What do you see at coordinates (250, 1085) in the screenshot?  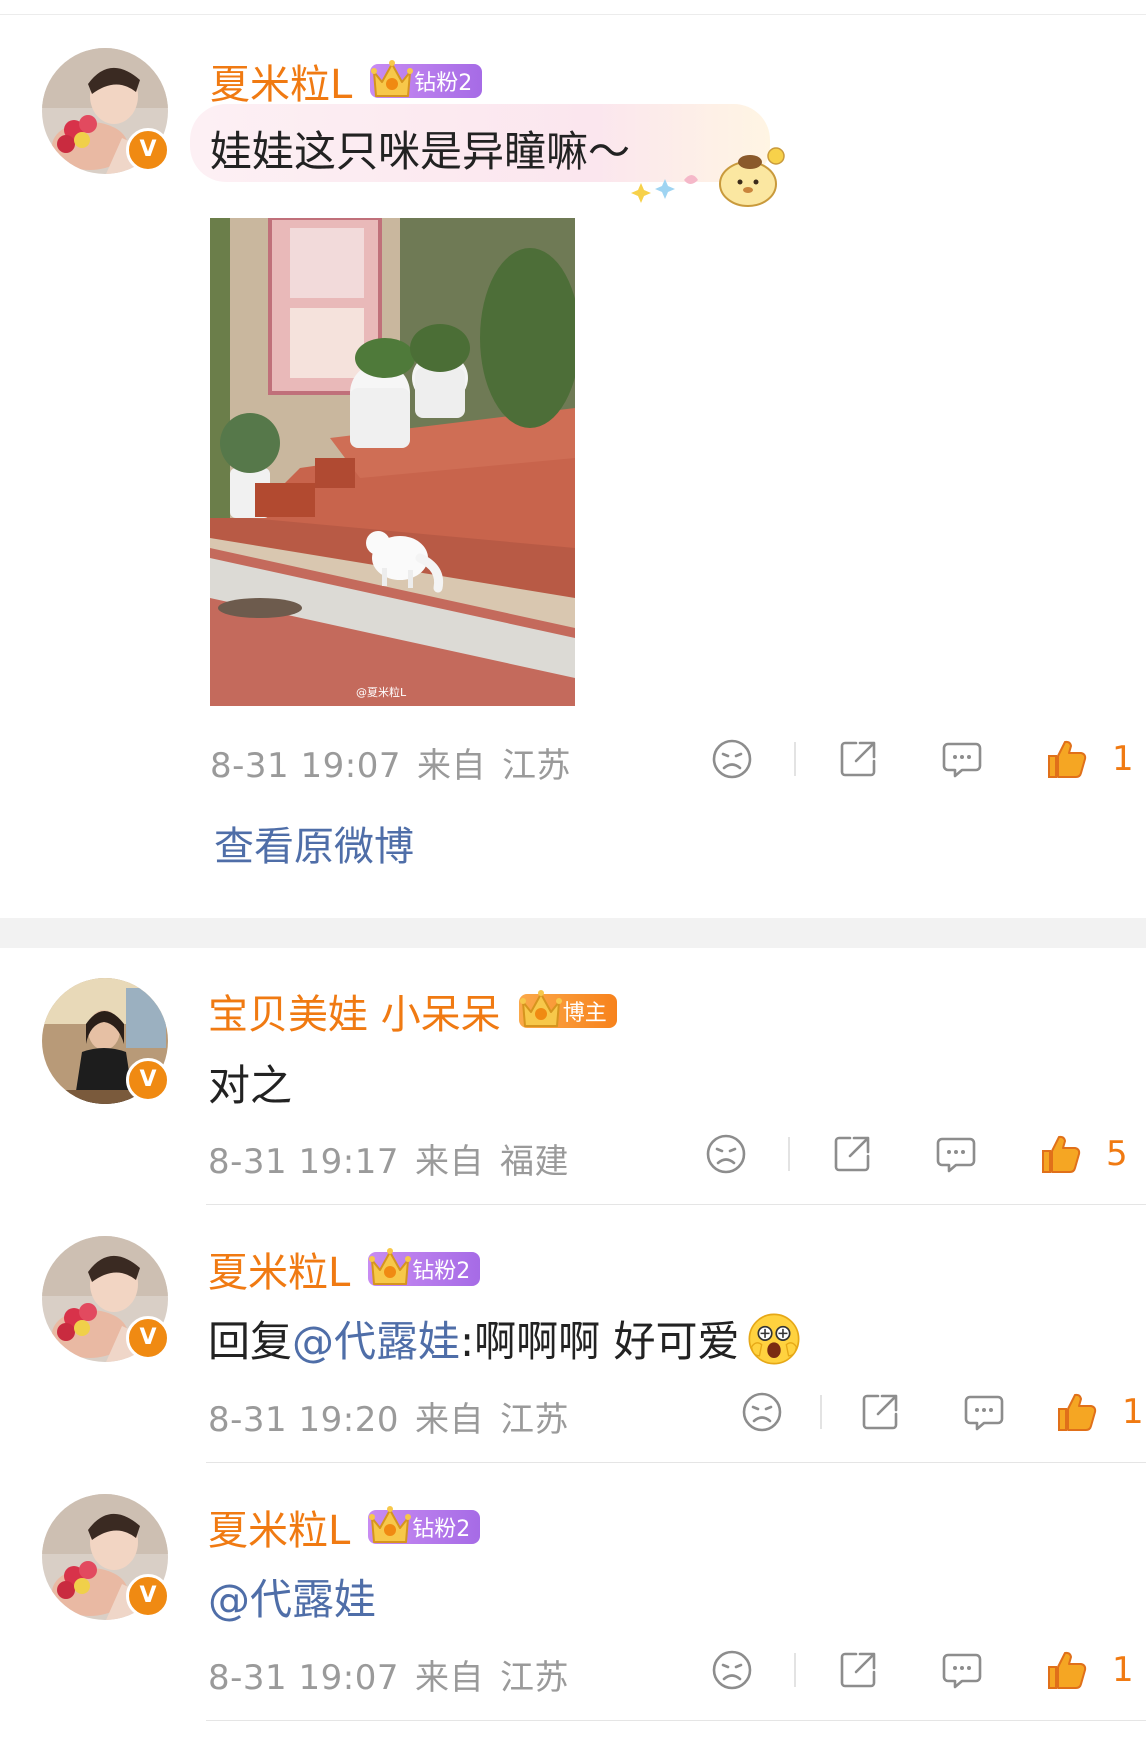 I see `comment-text: 对之` at bounding box center [250, 1085].